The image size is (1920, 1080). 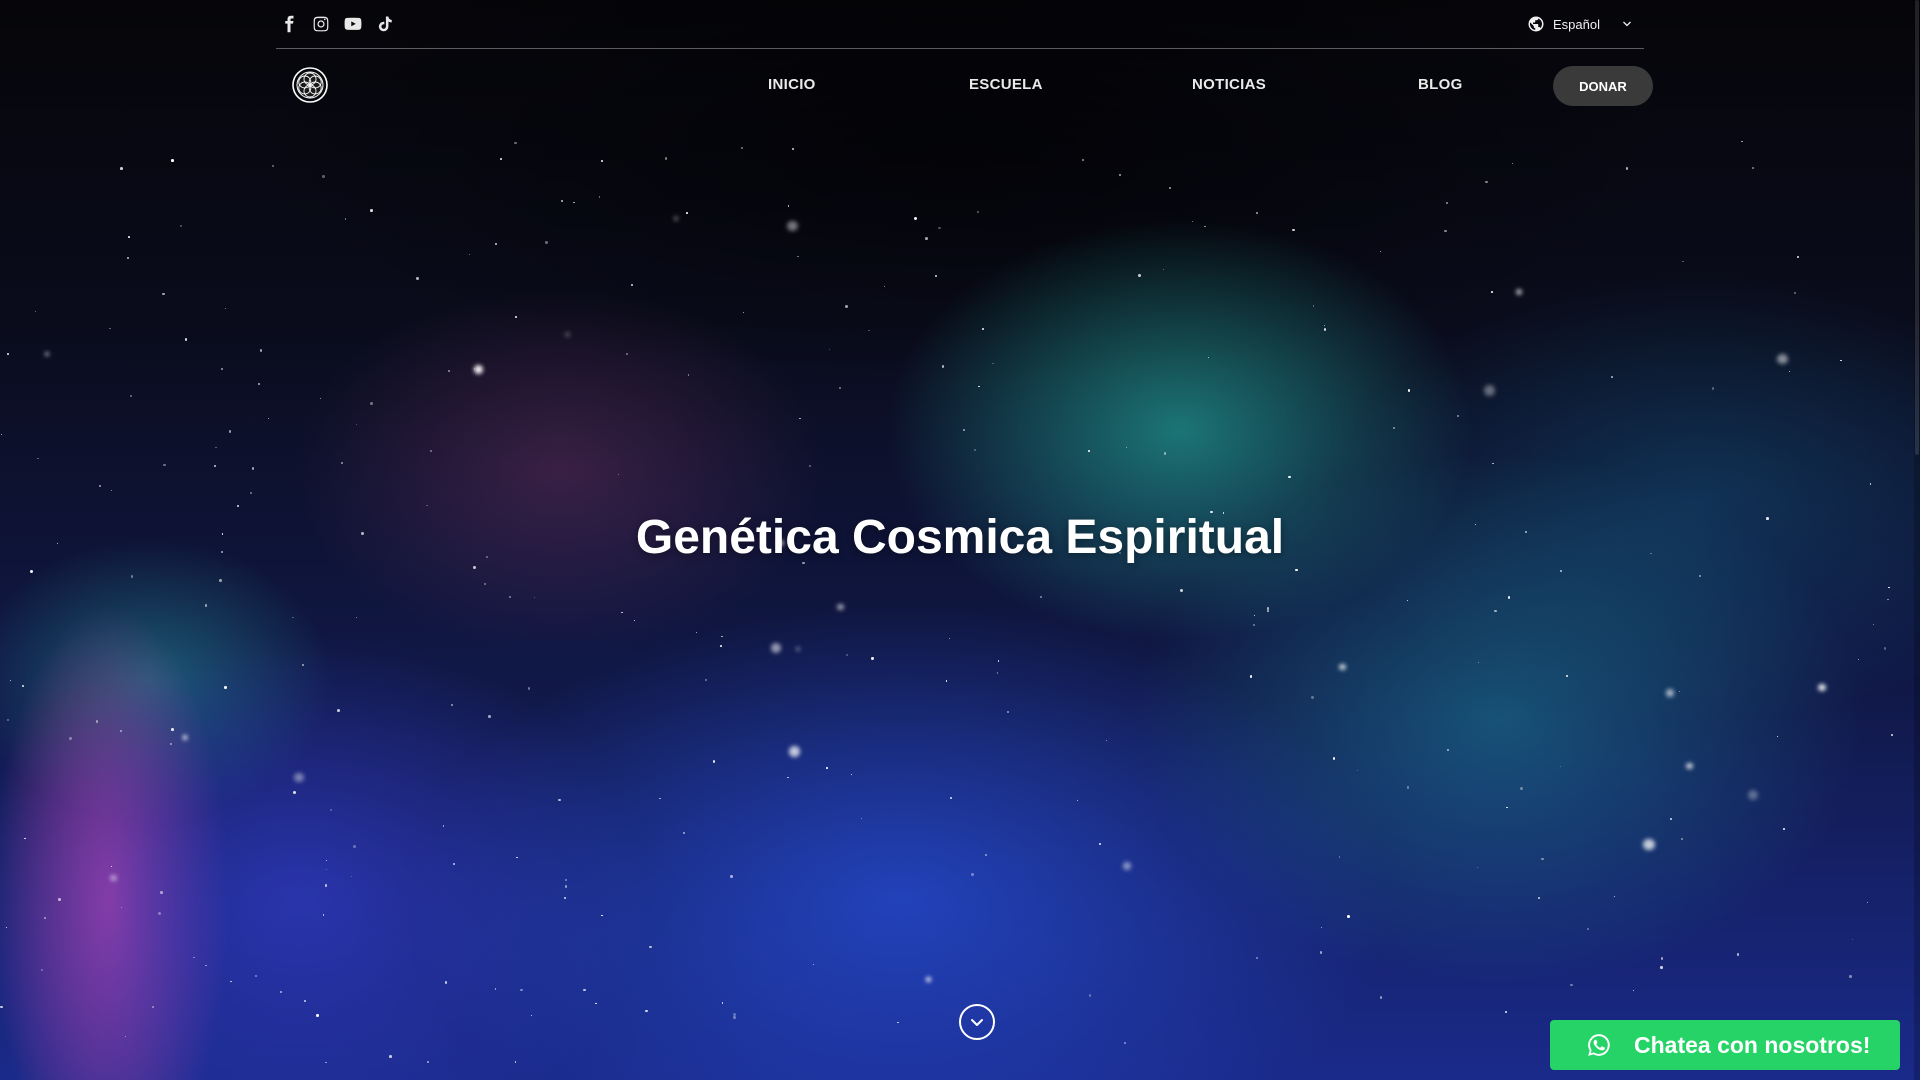 I want to click on tiktok-icon, so click(x=385, y=24).